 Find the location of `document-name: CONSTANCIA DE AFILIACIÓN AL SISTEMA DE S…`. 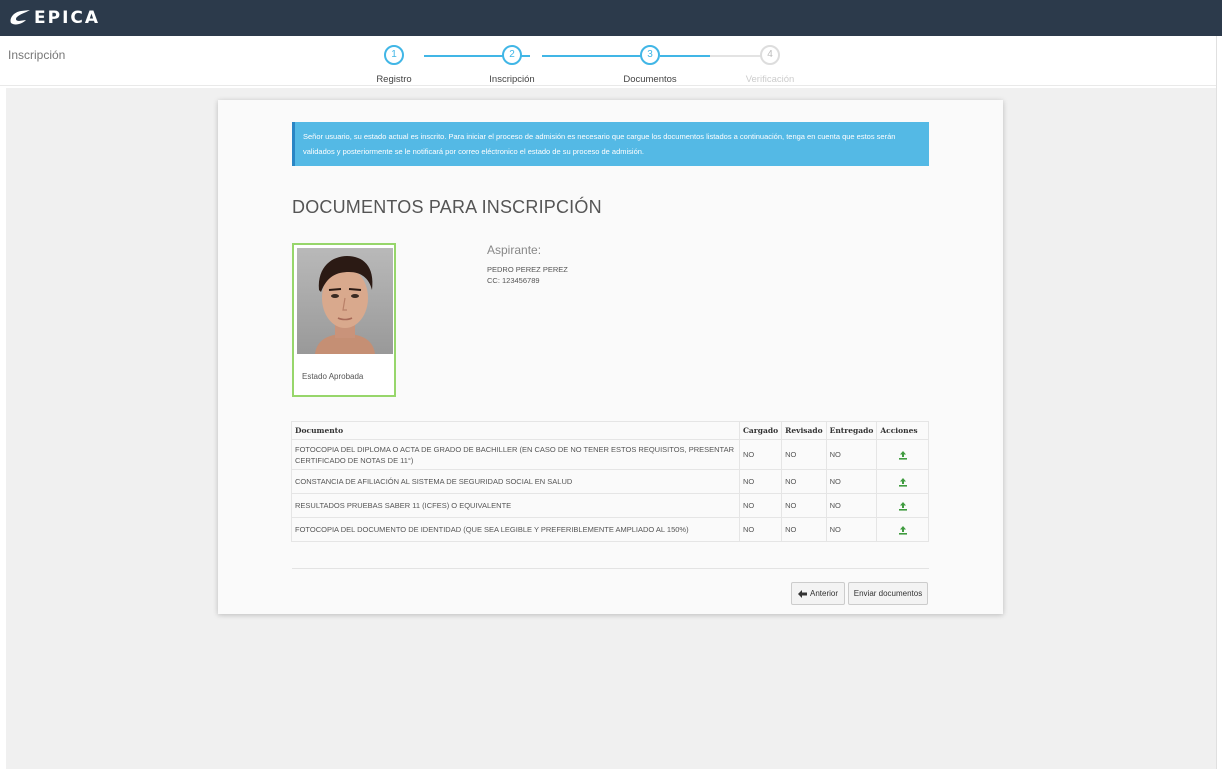

document-name: CONSTANCIA DE AFILIACIÓN AL SISTEMA DE S… is located at coordinates (515, 481).